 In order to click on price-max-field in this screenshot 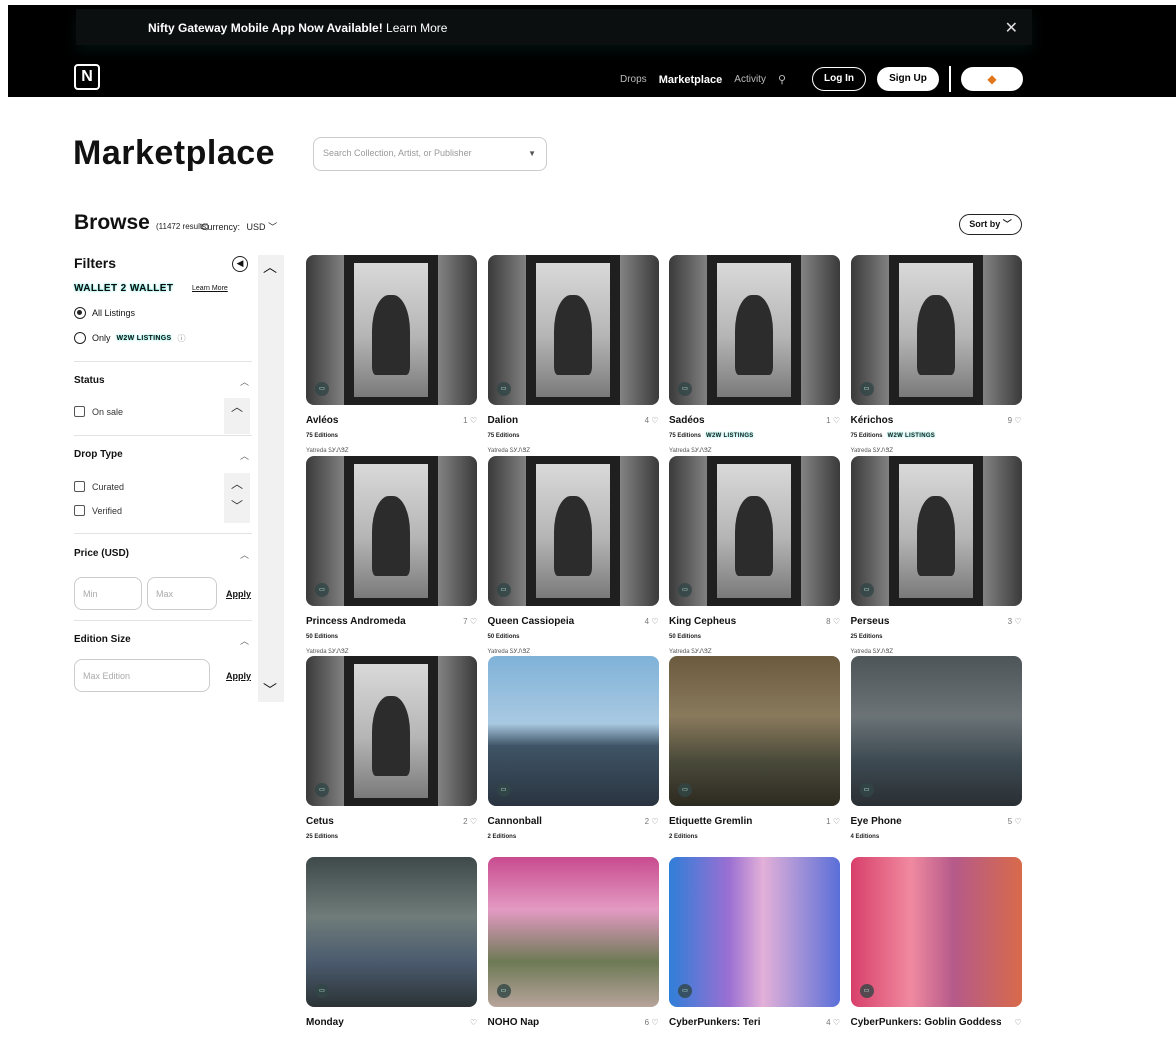, I will do `click(182, 593)`.